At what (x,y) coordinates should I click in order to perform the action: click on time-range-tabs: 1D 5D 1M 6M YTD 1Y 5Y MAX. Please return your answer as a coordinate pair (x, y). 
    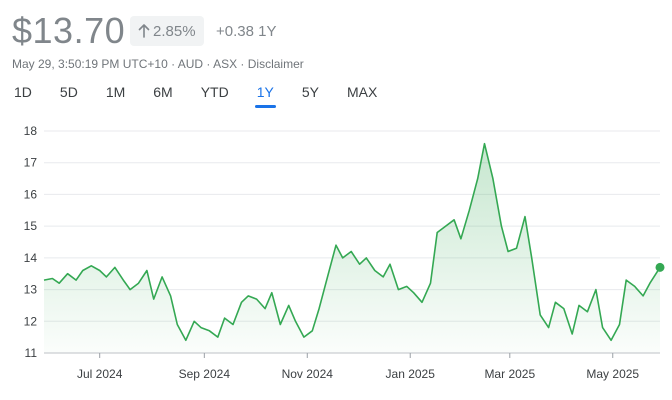
    Looking at the image, I should click on (207, 95).